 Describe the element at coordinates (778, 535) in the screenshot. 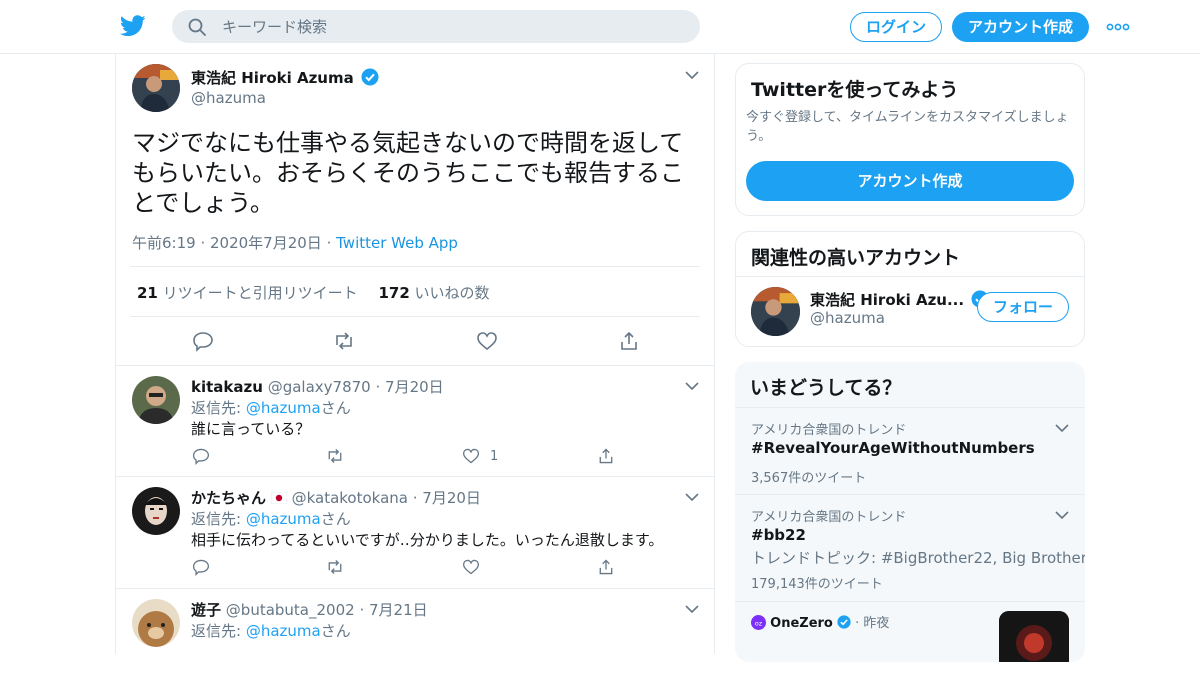

I see `trend-name: #bb22` at that location.